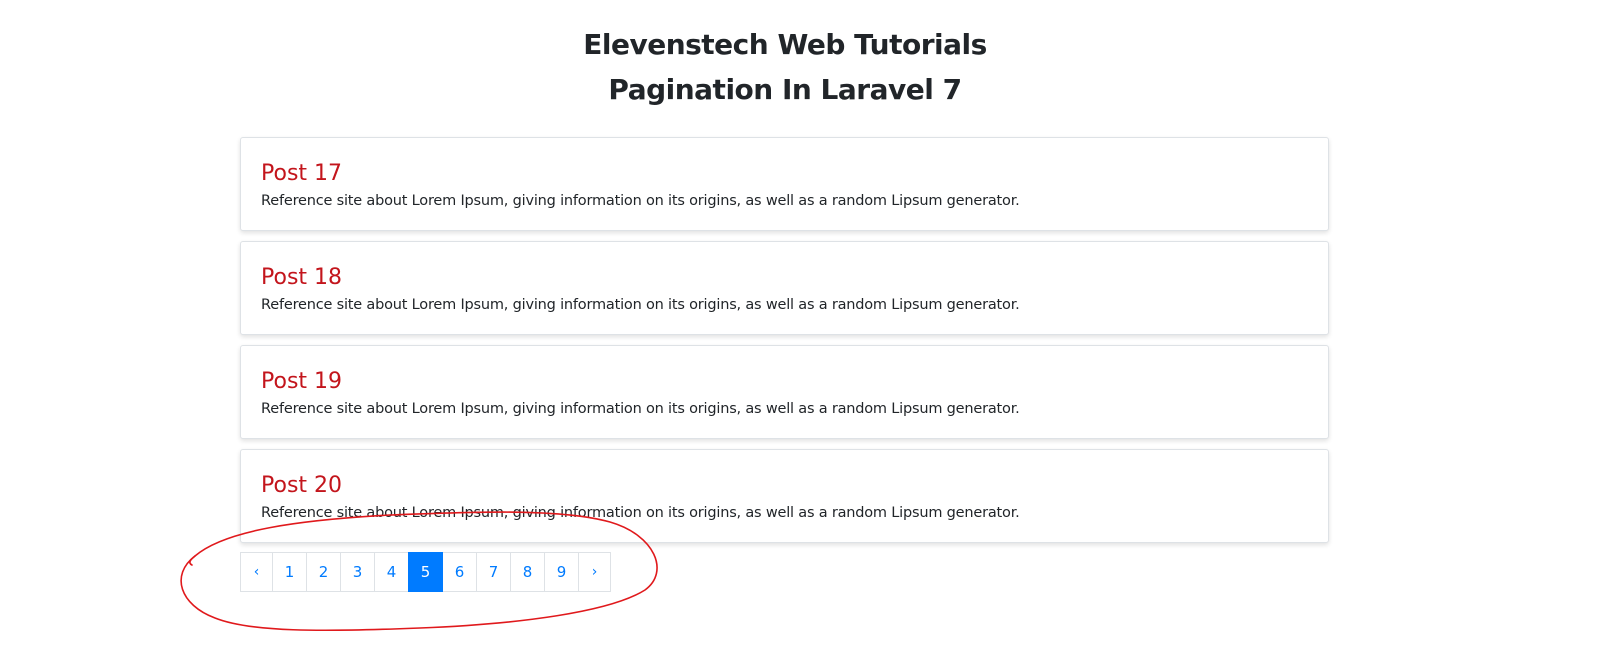 This screenshot has width=1599, height=645. What do you see at coordinates (323, 572) in the screenshot?
I see `page-link-2: 2` at bounding box center [323, 572].